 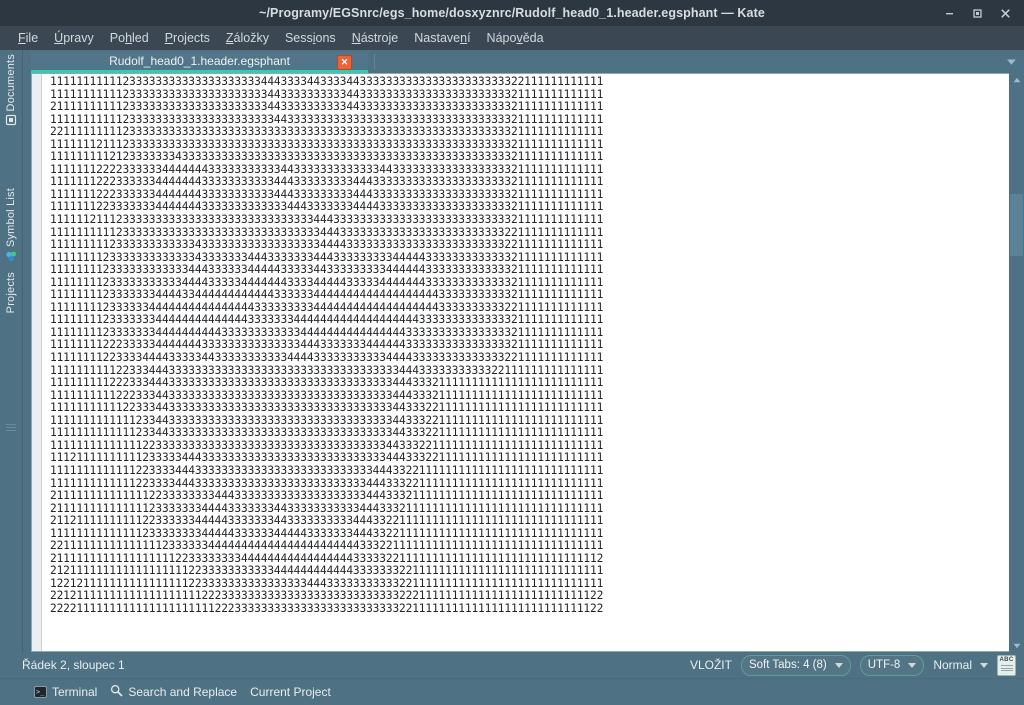 I want to click on window-controls, so click(x=977, y=13).